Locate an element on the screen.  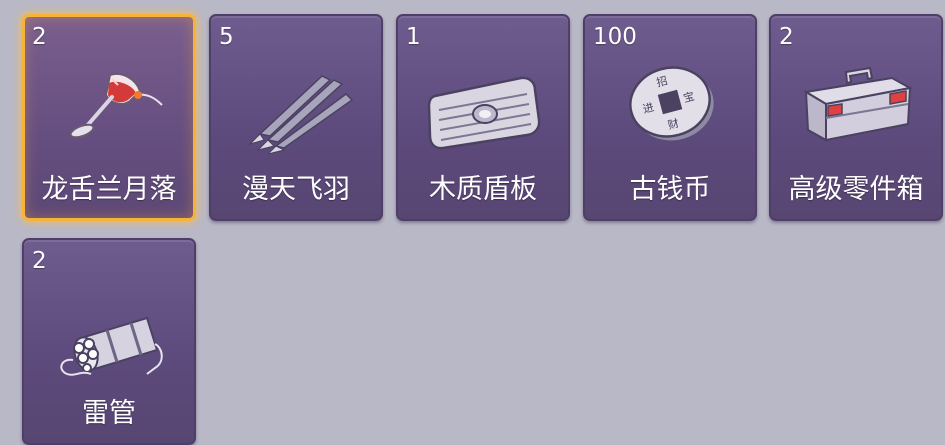
item-name: 高级零件箱 is located at coordinates (856, 189).